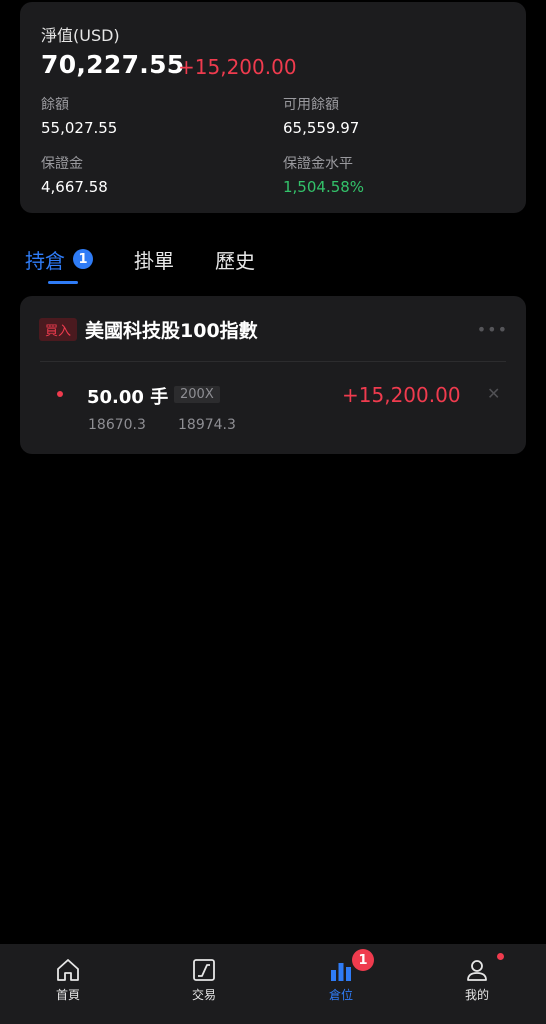 This screenshot has width=546, height=1024. I want to click on net-value-label: 淨值(USD), so click(80, 35).